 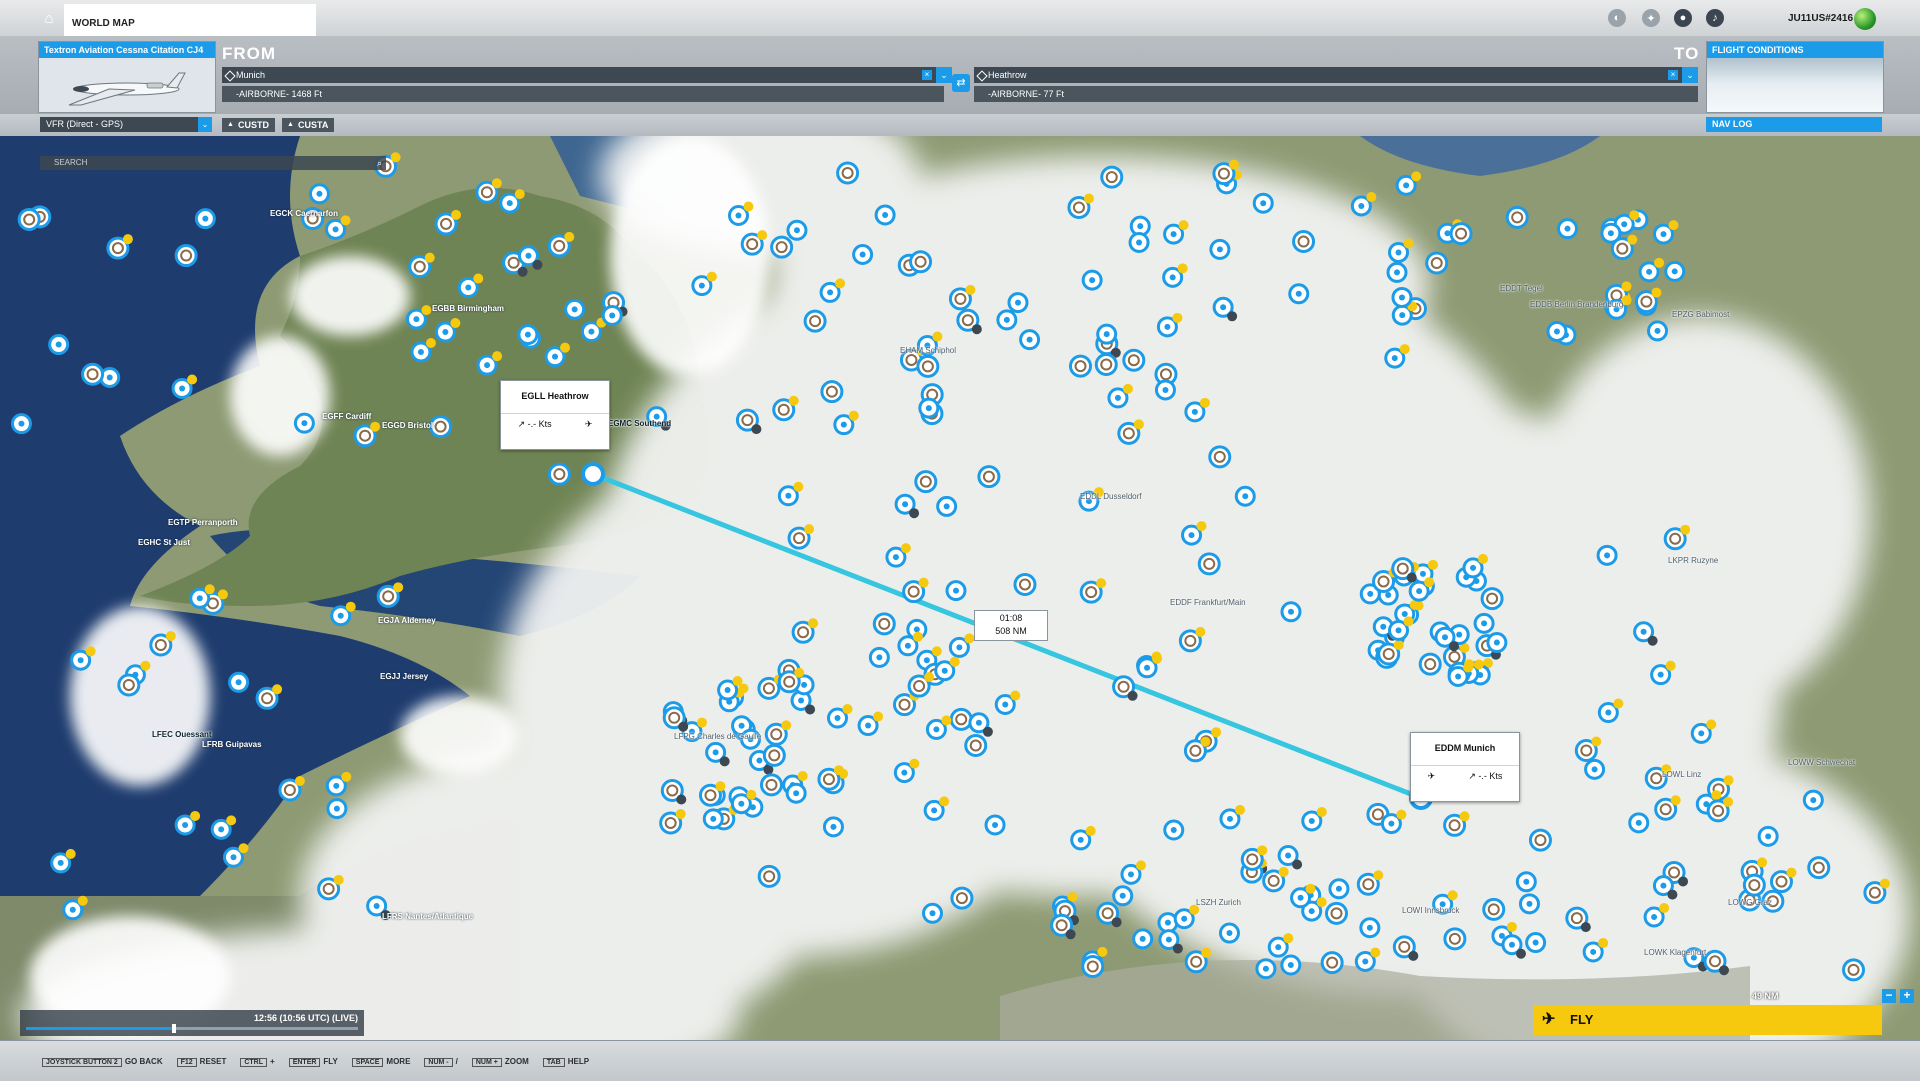 I want to click on map-label: EHAM Schiphol, so click(x=928, y=350).